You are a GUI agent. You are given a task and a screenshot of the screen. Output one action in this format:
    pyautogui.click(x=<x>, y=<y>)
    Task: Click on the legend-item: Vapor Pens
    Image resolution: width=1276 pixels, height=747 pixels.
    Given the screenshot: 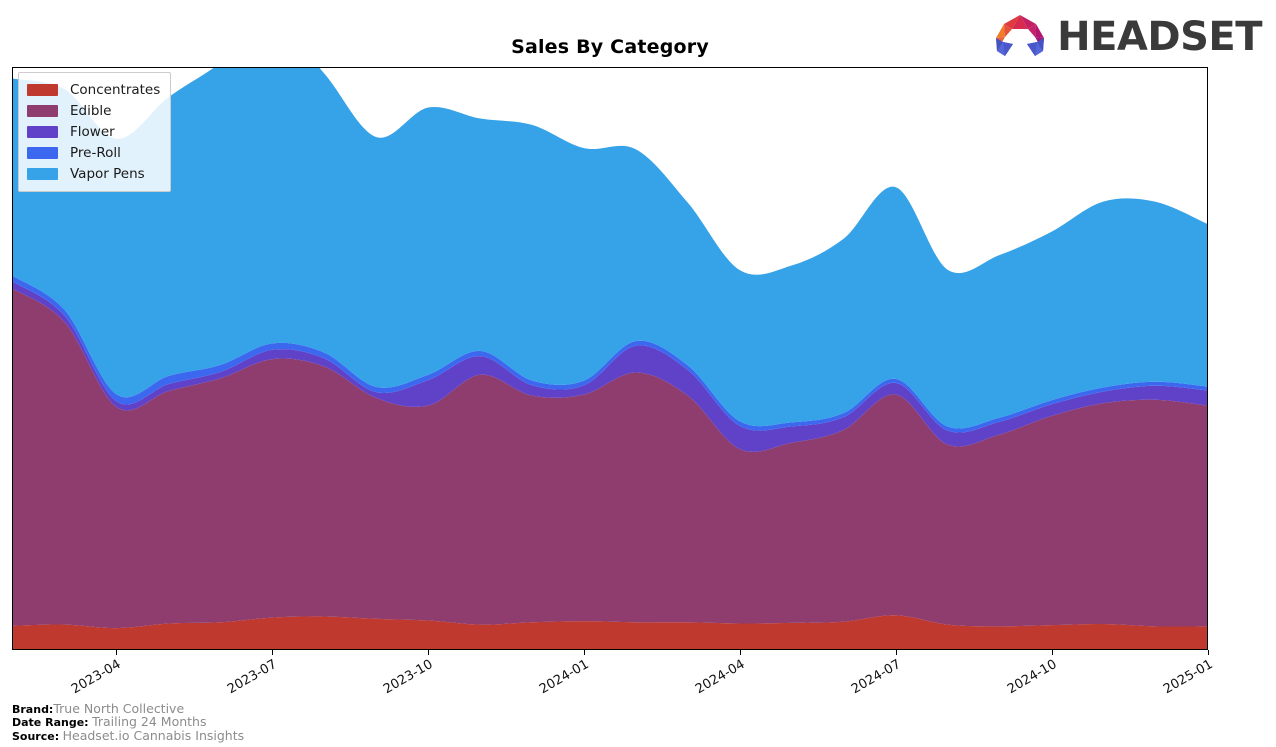 What is the action you would take?
    pyautogui.click(x=93, y=173)
    